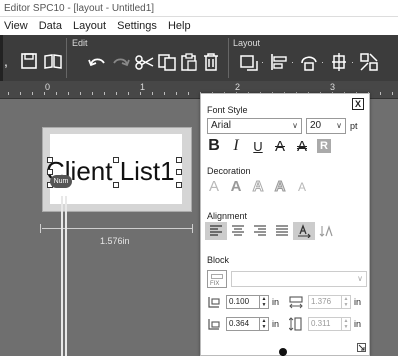 The width and height of the screenshot is (398, 356). Describe the element at coordinates (62, 276) in the screenshot. I see `callout-line` at that location.